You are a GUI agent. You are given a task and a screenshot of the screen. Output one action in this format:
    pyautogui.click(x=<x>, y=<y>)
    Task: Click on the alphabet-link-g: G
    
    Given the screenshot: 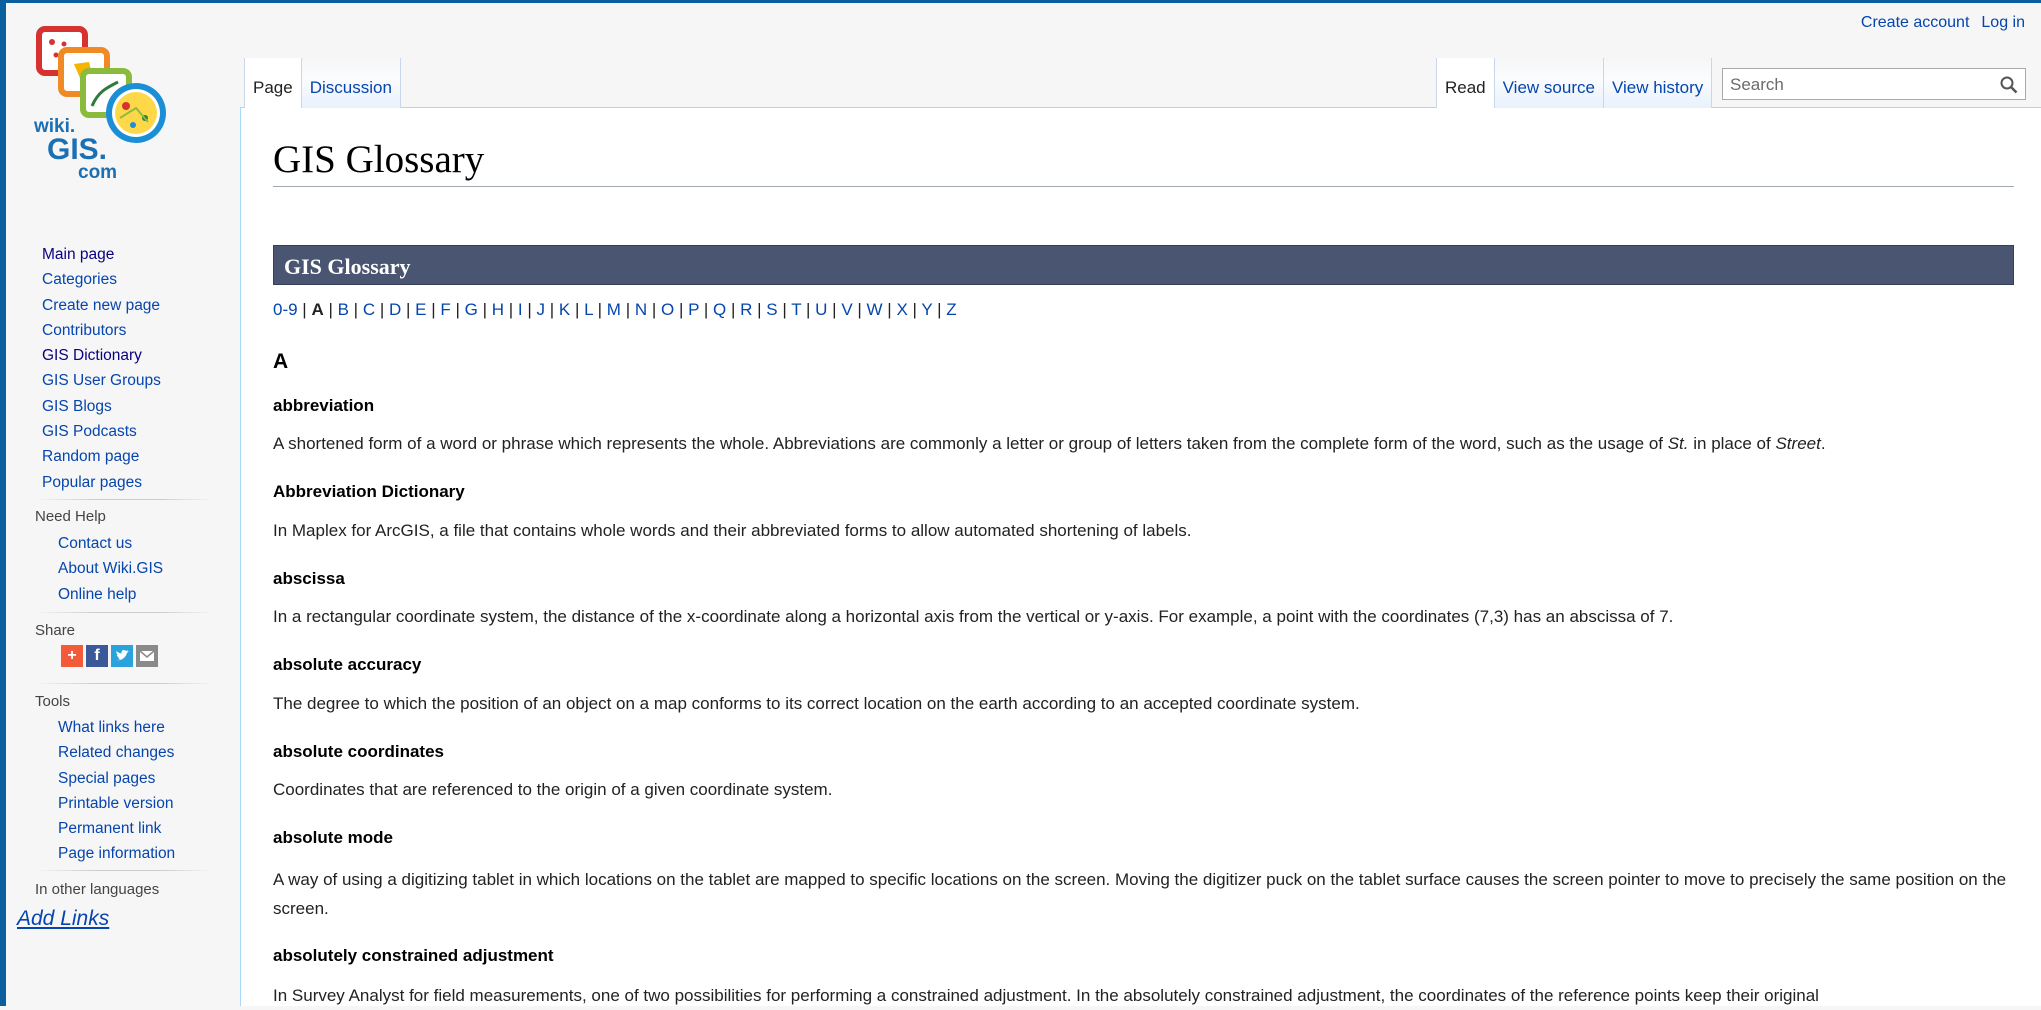 What is the action you would take?
    pyautogui.click(x=471, y=309)
    